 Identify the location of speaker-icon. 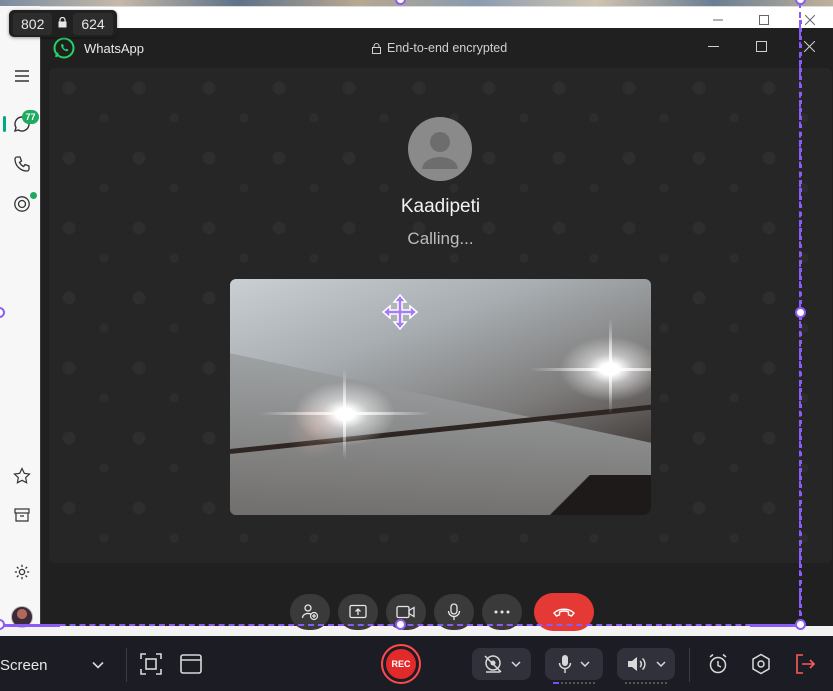
(637, 664).